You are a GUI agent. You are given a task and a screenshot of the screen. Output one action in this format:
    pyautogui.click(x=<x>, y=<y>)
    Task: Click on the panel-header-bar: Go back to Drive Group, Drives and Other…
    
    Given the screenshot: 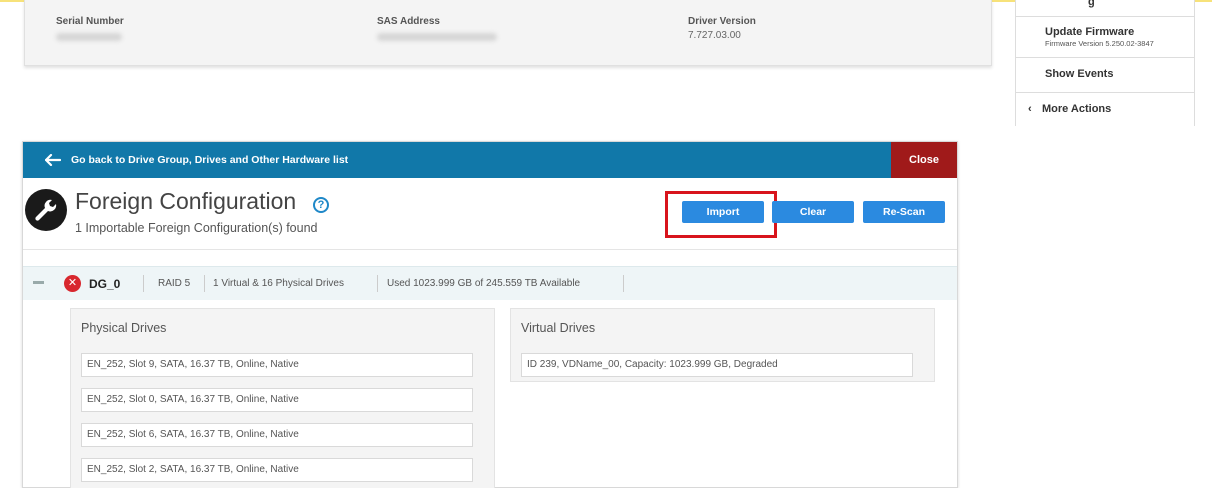 What is the action you would take?
    pyautogui.click(x=490, y=160)
    